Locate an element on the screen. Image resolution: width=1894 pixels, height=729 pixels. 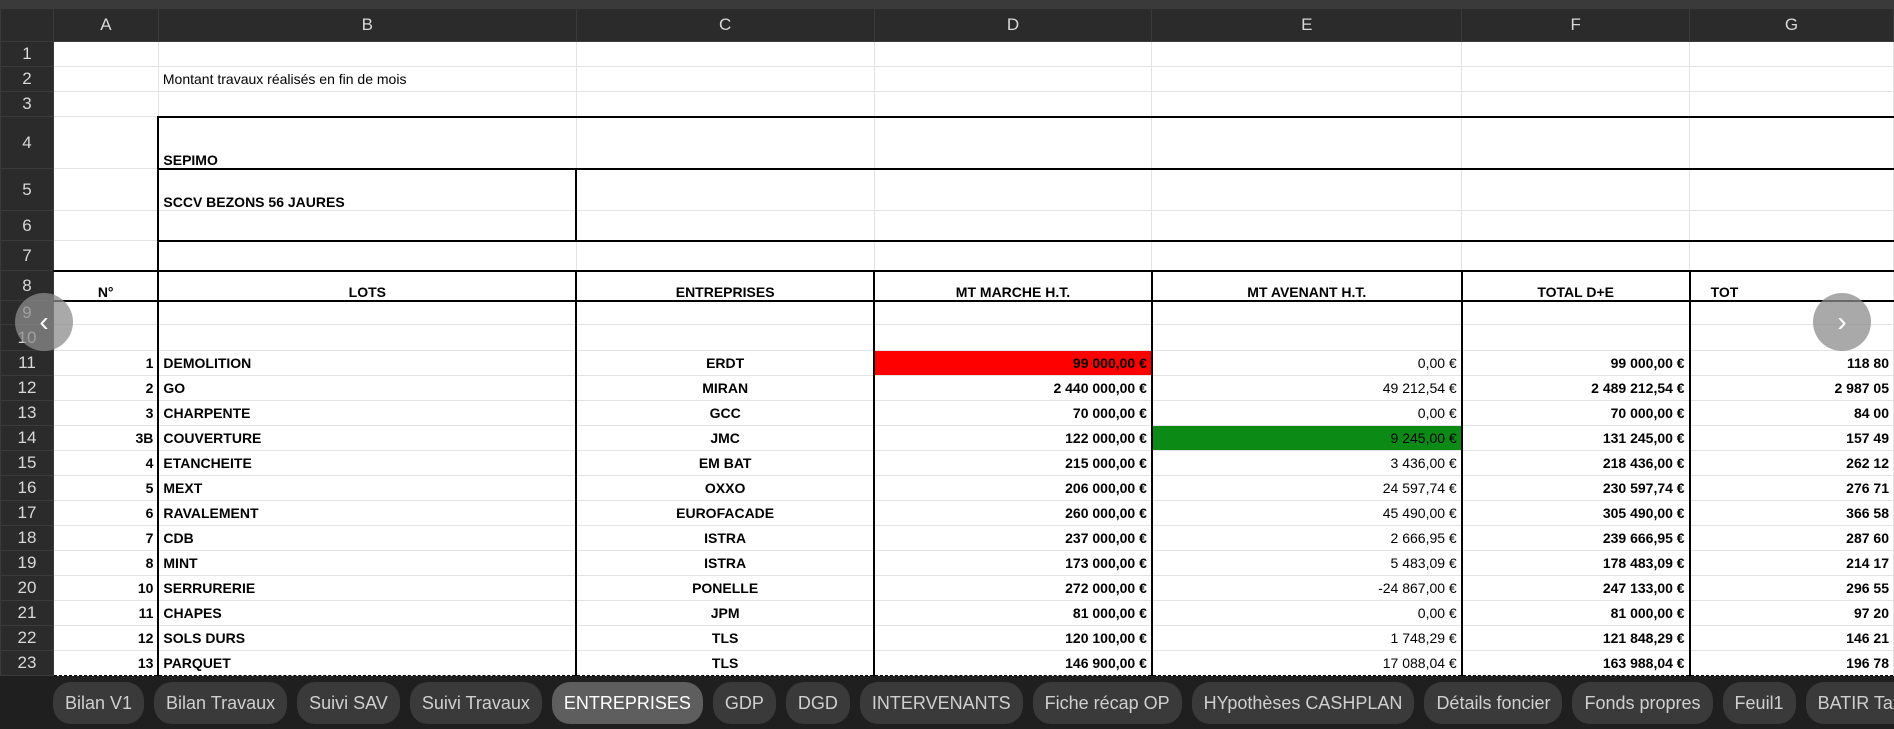
mt-avenant: 0,00 € is located at coordinates (1306, 413).